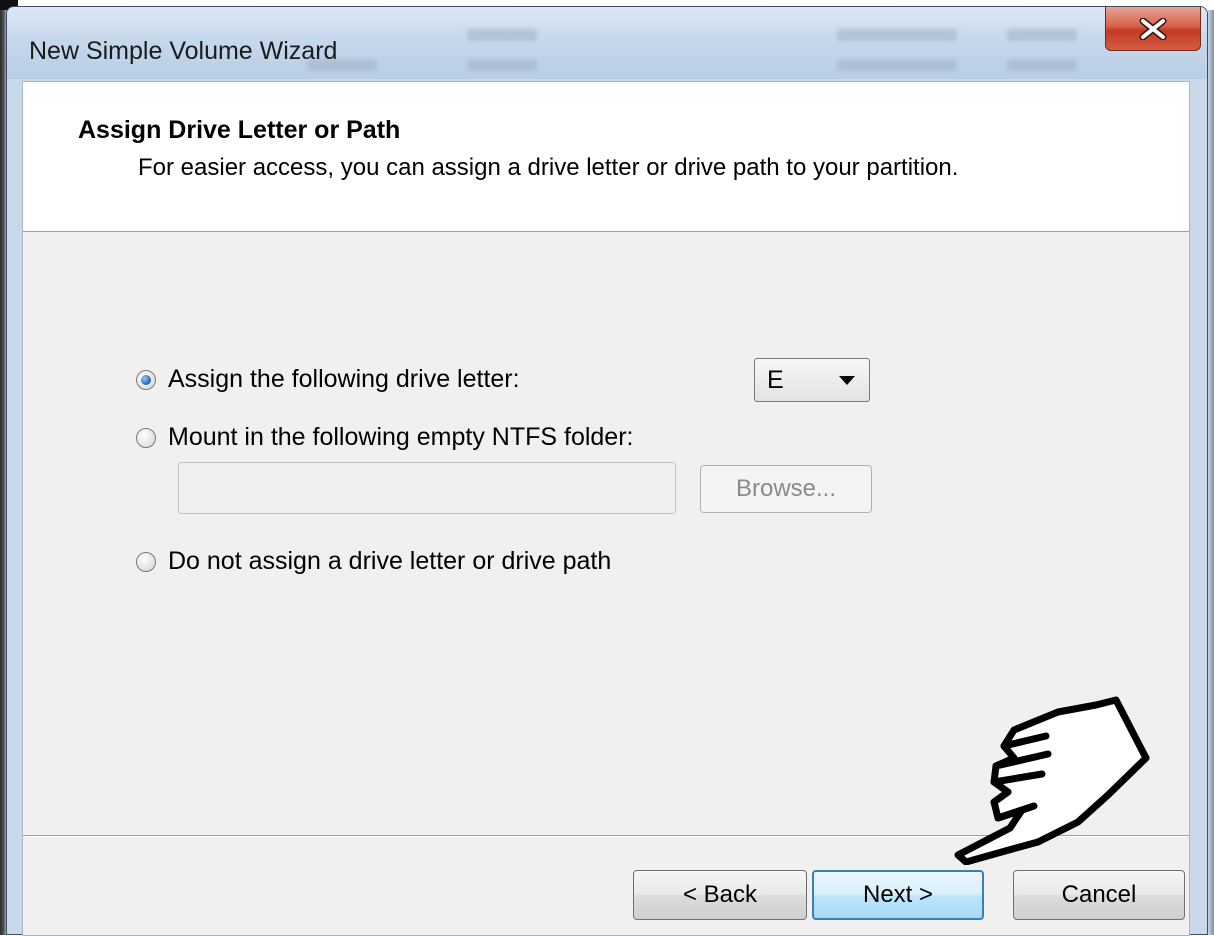 The image size is (1214, 936). I want to click on drive-letter-value: E, so click(775, 380).